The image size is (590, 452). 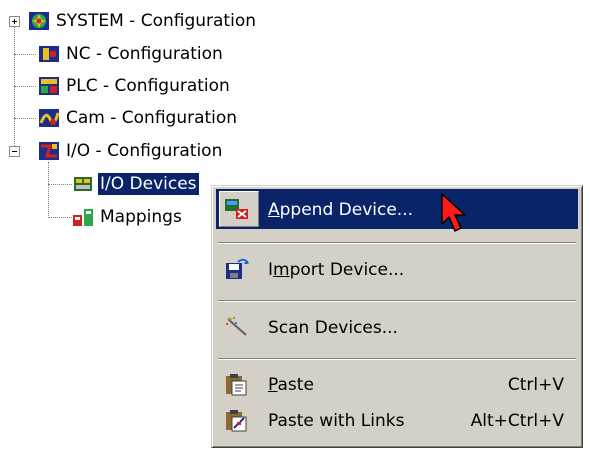 I want to click on io-config-icon, so click(x=49, y=151).